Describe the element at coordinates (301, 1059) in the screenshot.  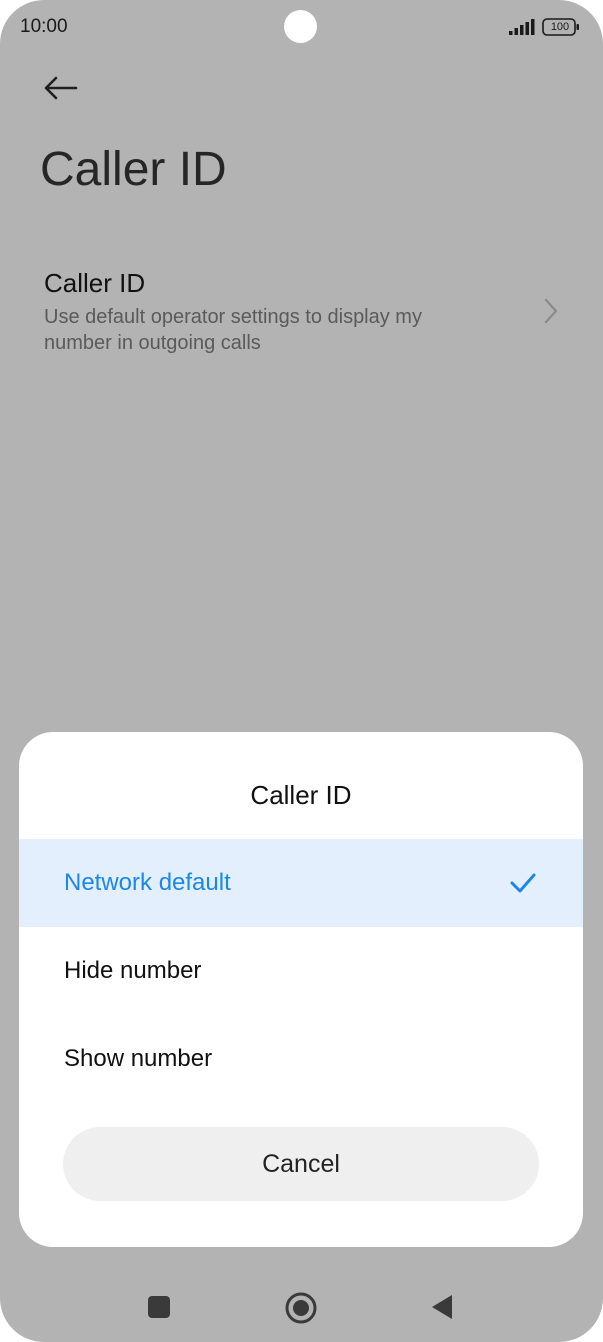
I see `option-show-number: Show number` at that location.